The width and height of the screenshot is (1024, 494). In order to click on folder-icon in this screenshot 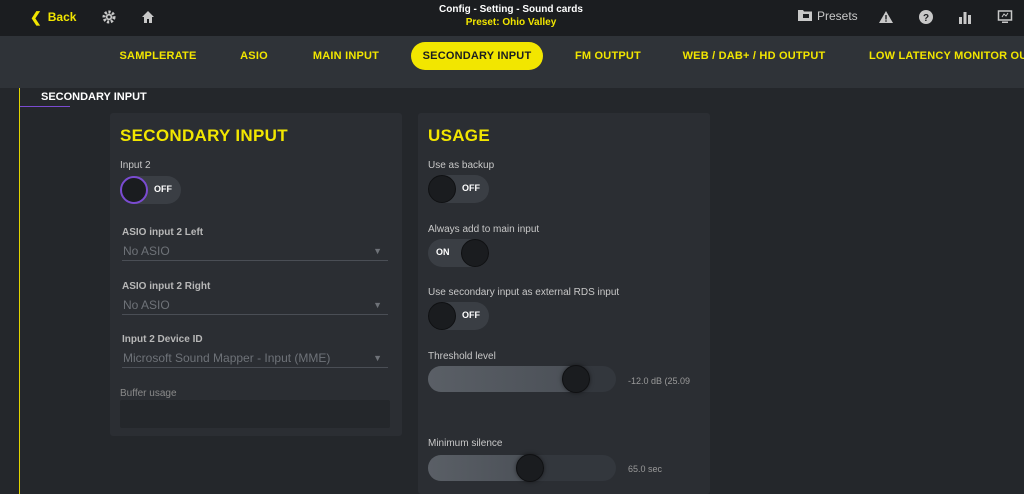, I will do `click(805, 16)`.